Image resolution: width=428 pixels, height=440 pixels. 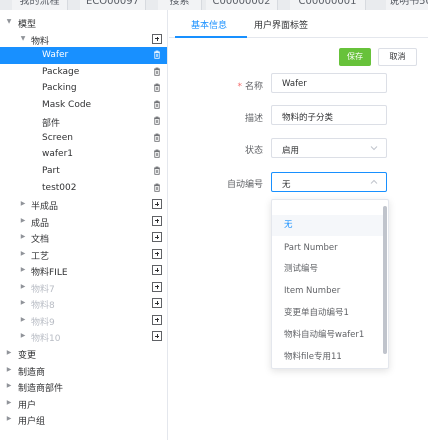 I want to click on top-tab: ECO00097, so click(x=113, y=5).